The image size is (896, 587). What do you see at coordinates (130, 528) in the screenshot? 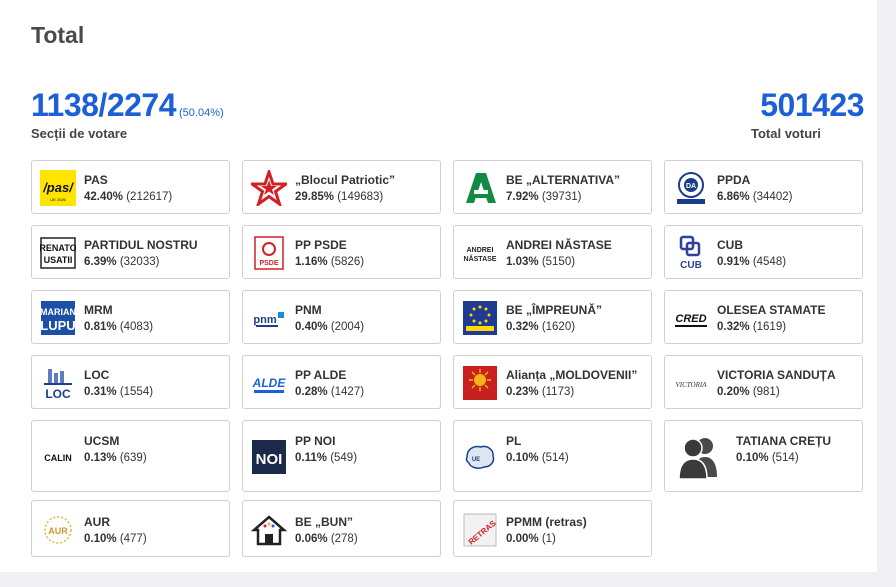
I see `party-card: AUR AUR 0.10% (477)` at bounding box center [130, 528].